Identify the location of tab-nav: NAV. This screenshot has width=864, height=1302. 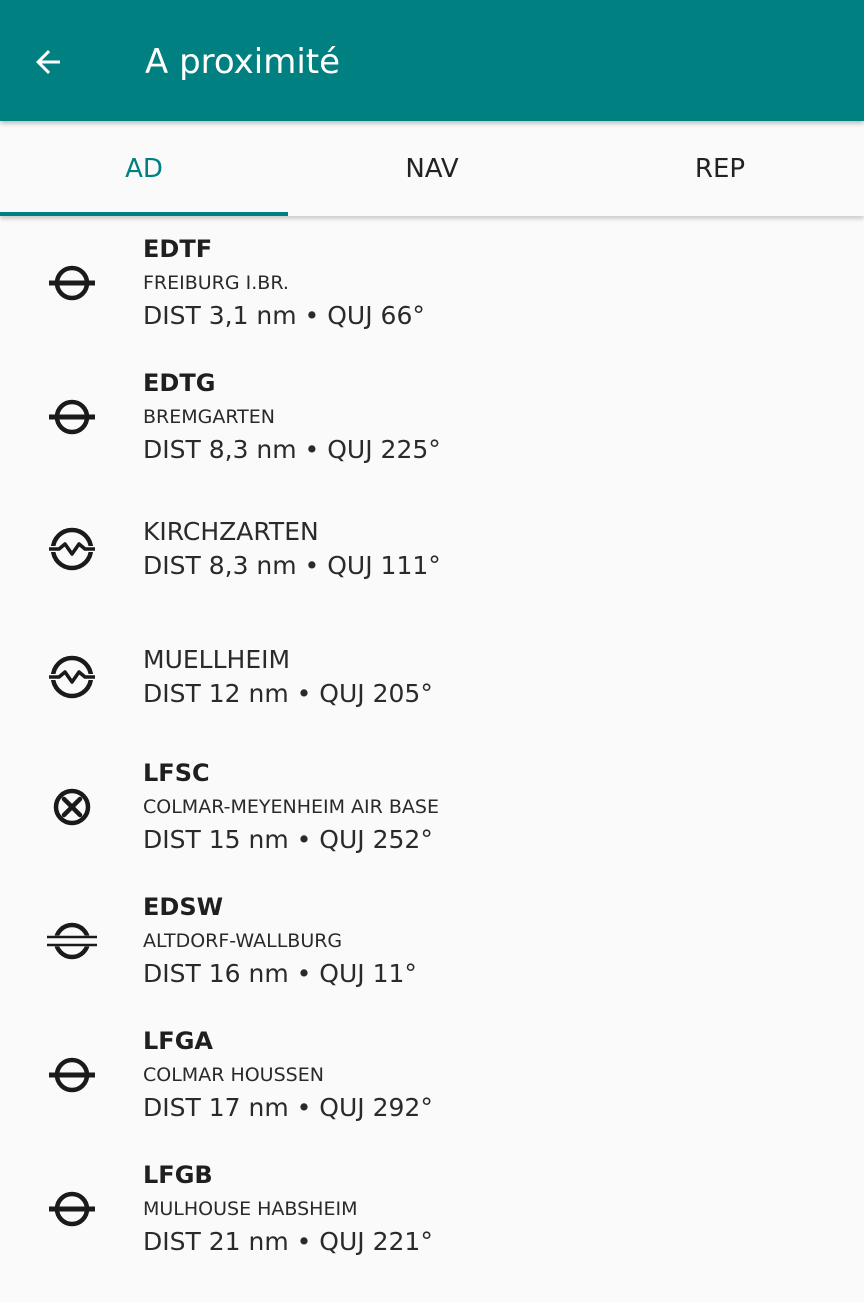
(432, 168).